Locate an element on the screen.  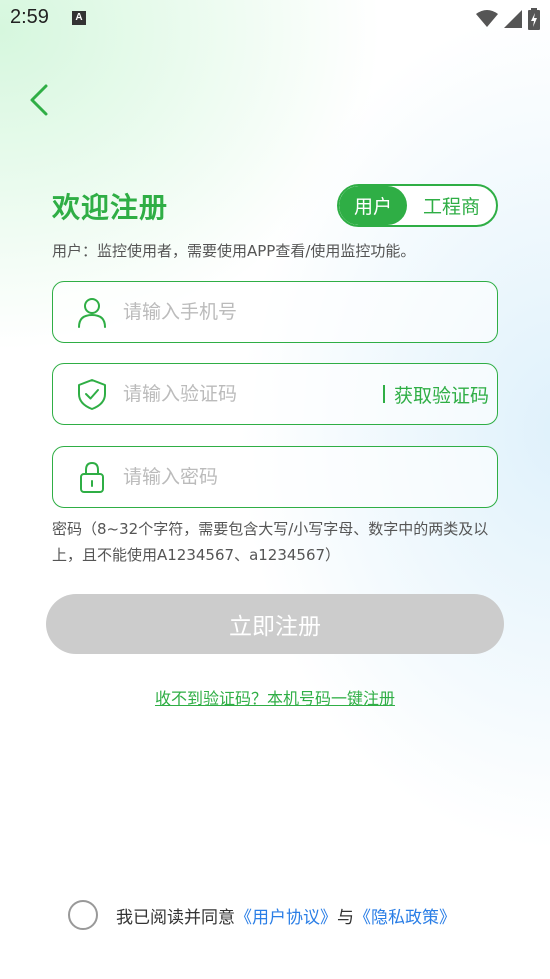
signal-icon is located at coordinates (513, 19).